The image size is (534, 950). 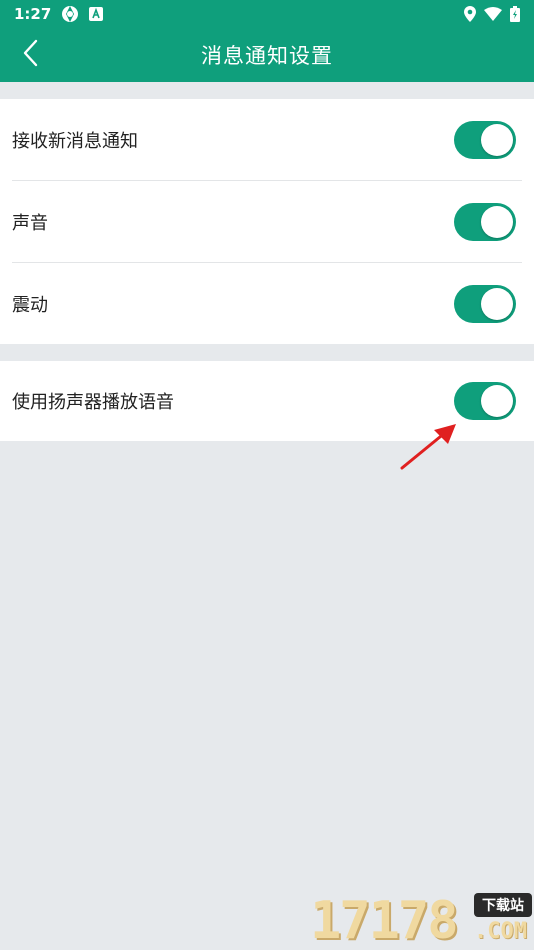 I want to click on watermark-badge: 下载站, so click(x=503, y=905).